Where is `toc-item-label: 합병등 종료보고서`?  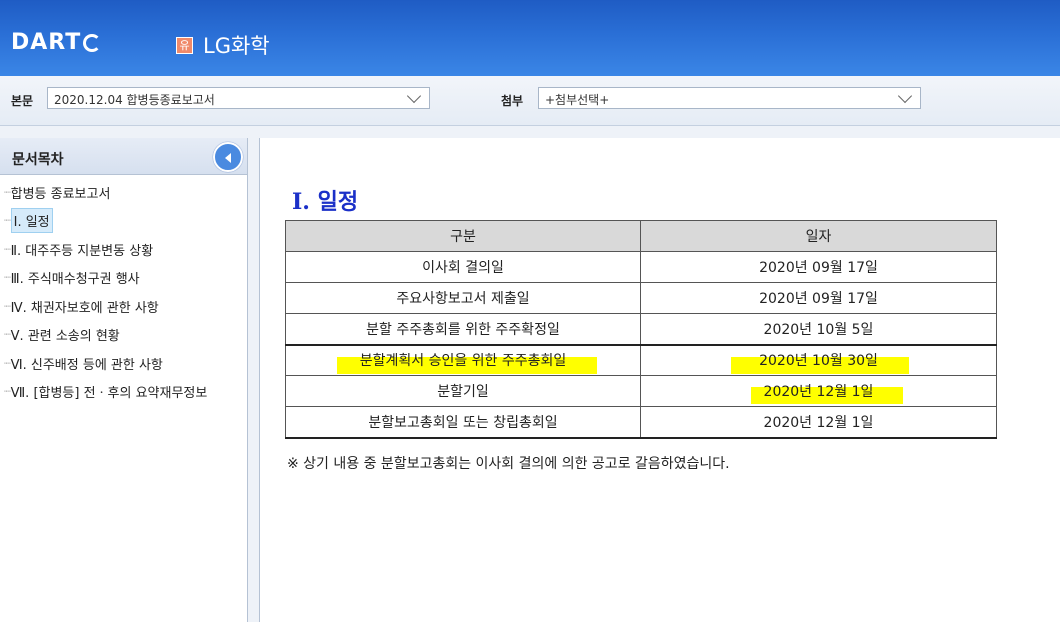
toc-item-label: 합병등 종료보고서 is located at coordinates (60, 194).